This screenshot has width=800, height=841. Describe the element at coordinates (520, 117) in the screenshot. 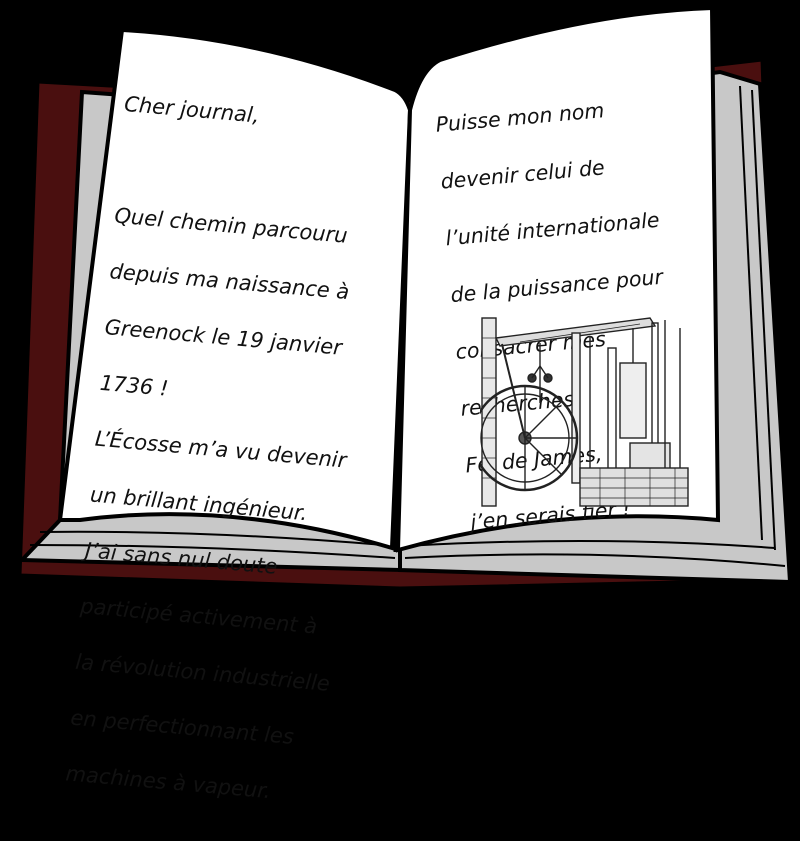

I see `diary-line: Puisse mon nom` at that location.